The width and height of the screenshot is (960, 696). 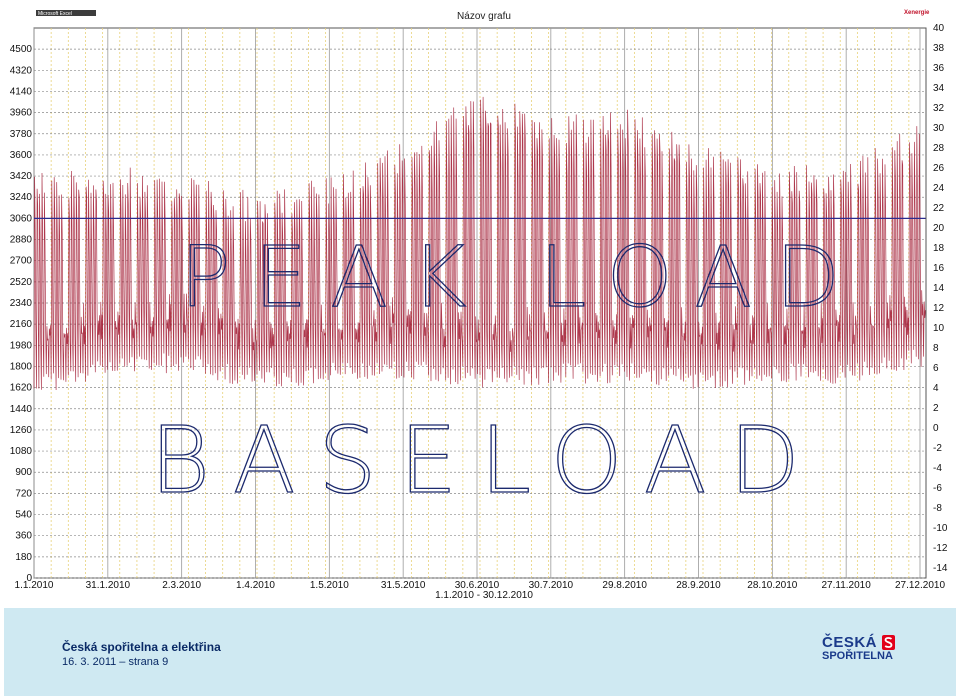 I want to click on y-right-tick-label: 20, so click(x=939, y=228).